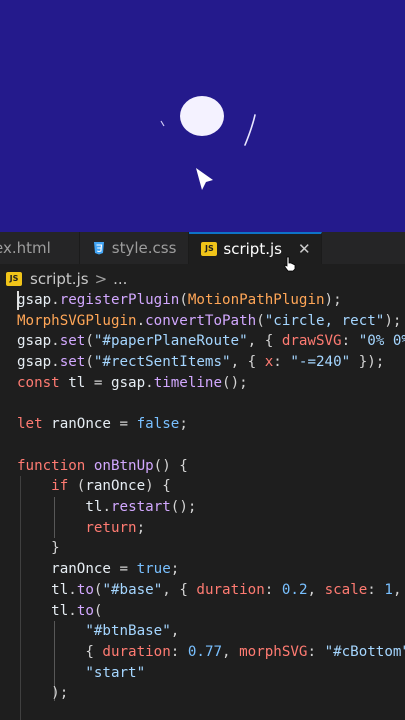 The height and width of the screenshot is (720, 405). Describe the element at coordinates (81, 528) in the screenshot. I see `code-line: return;` at that location.